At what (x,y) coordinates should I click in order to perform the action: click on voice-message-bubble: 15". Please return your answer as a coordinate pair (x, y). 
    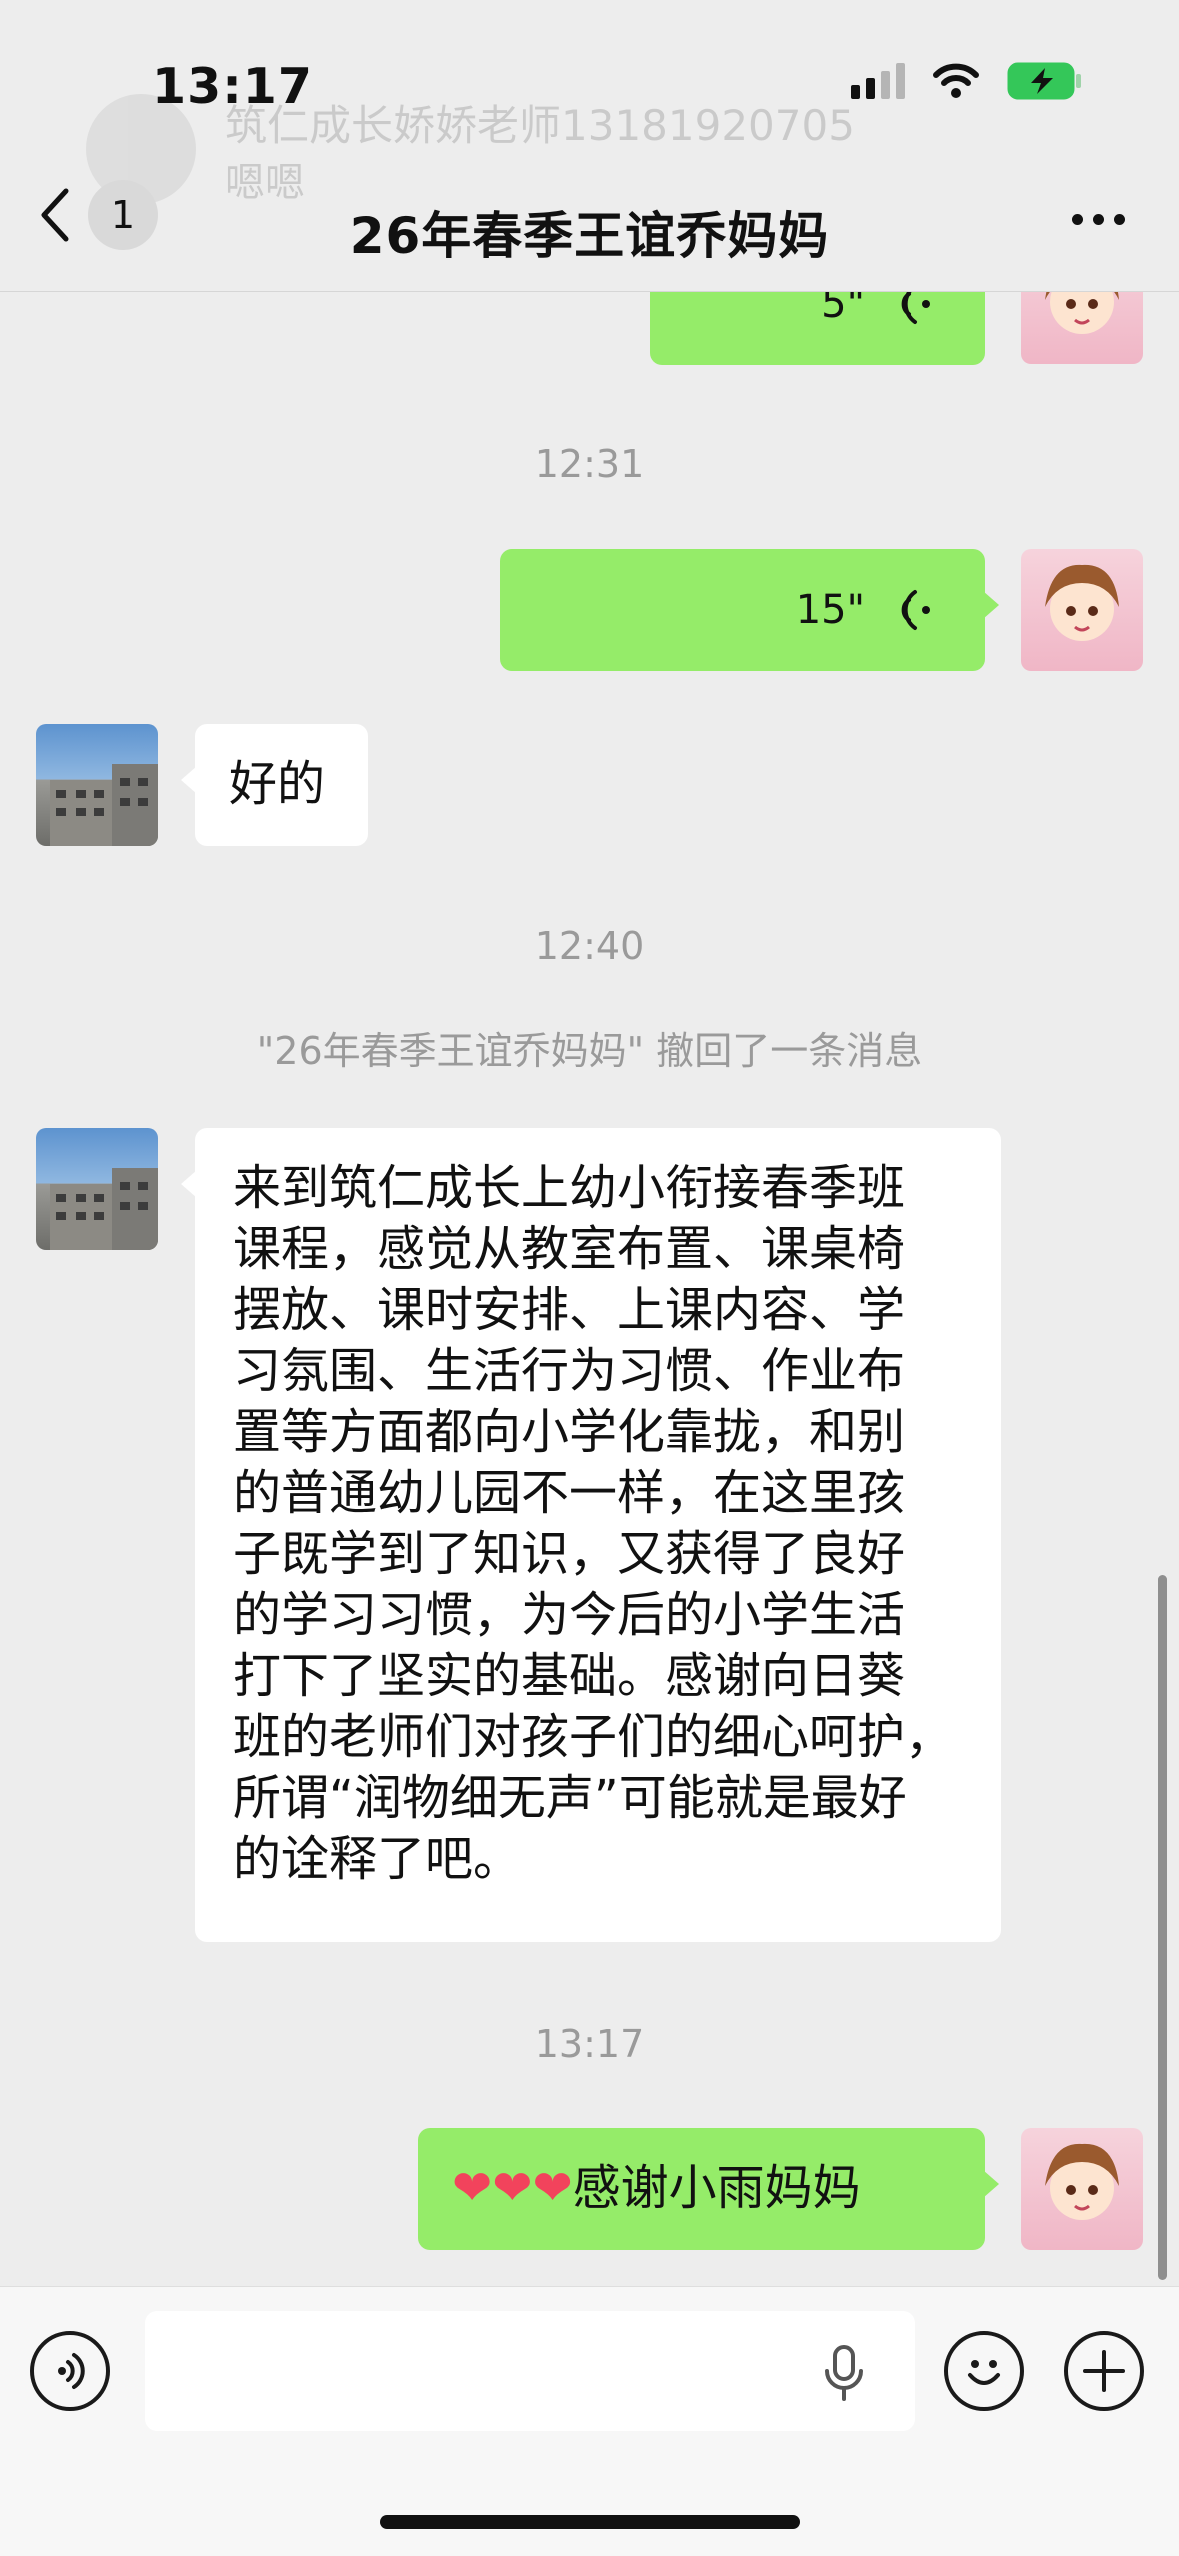
    Looking at the image, I should click on (749, 610).